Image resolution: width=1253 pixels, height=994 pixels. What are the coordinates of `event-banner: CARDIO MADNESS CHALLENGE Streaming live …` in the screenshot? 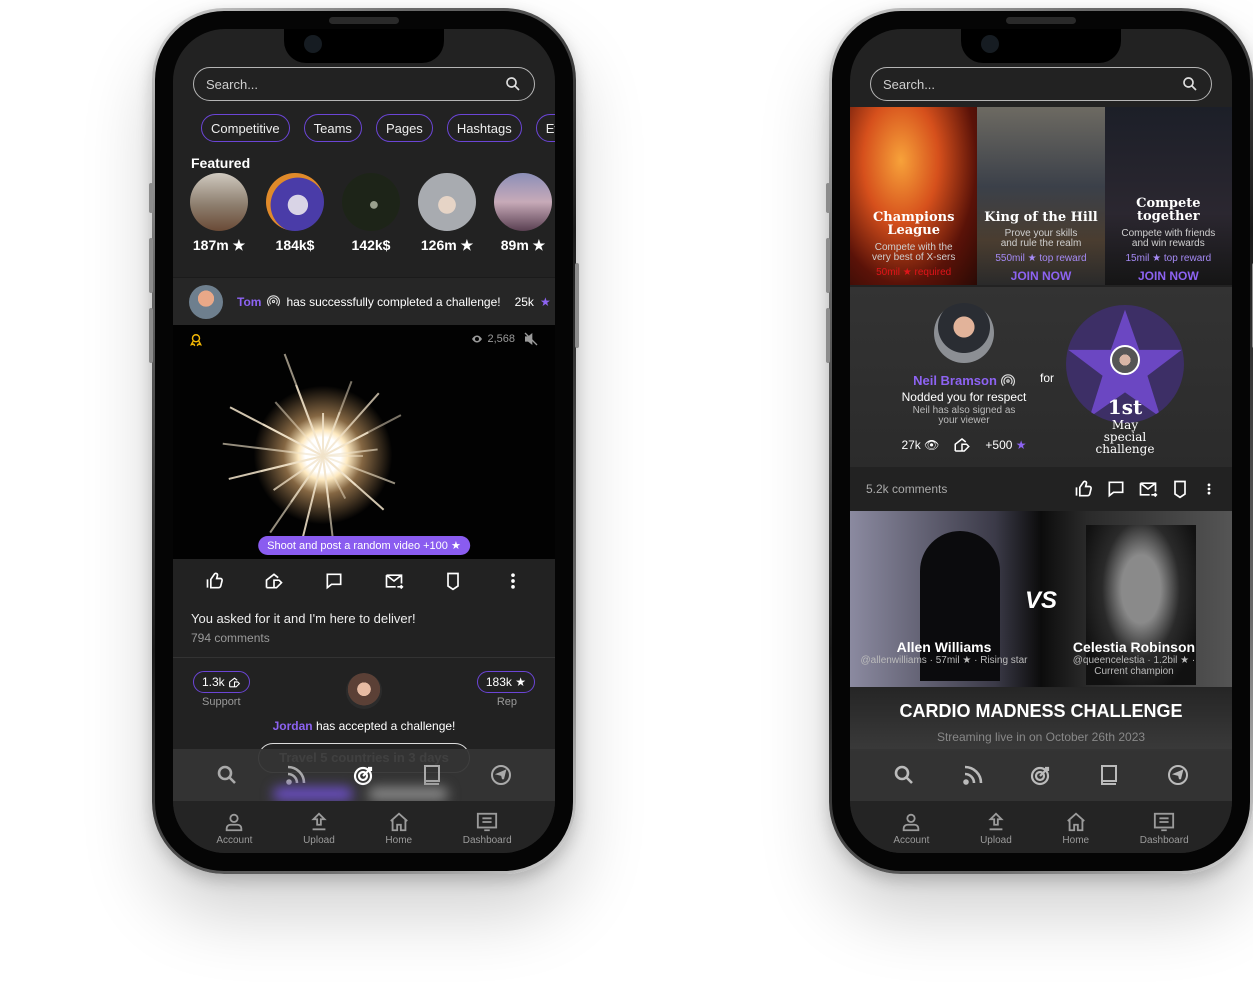 It's located at (1041, 719).